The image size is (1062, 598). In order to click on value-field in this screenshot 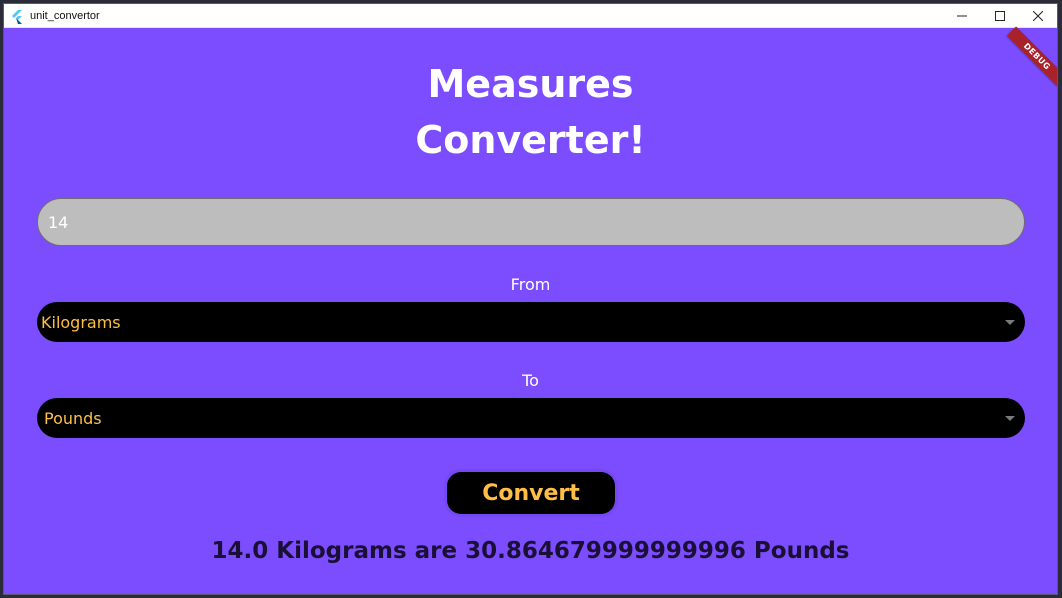, I will do `click(531, 222)`.